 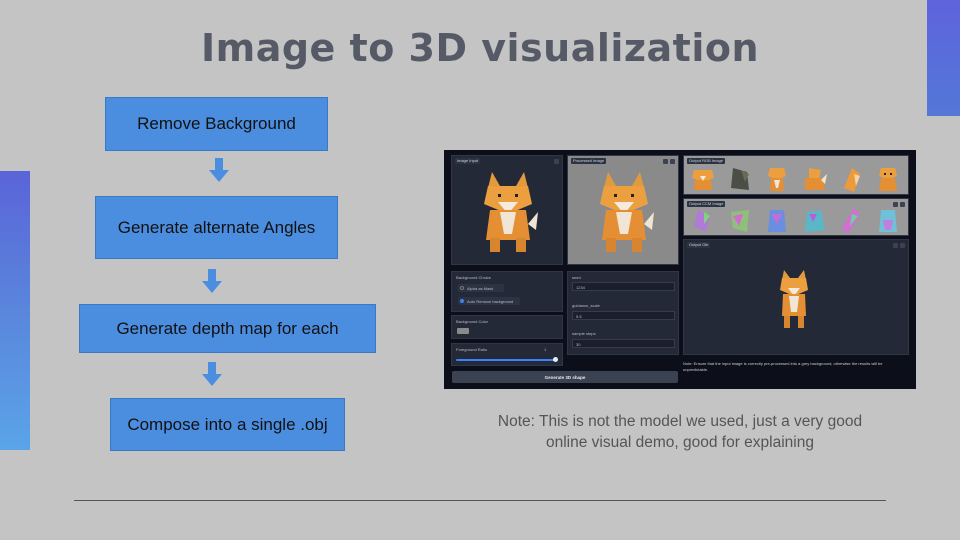 I want to click on shiba-dog-processed-image, so click(x=627, y=212).